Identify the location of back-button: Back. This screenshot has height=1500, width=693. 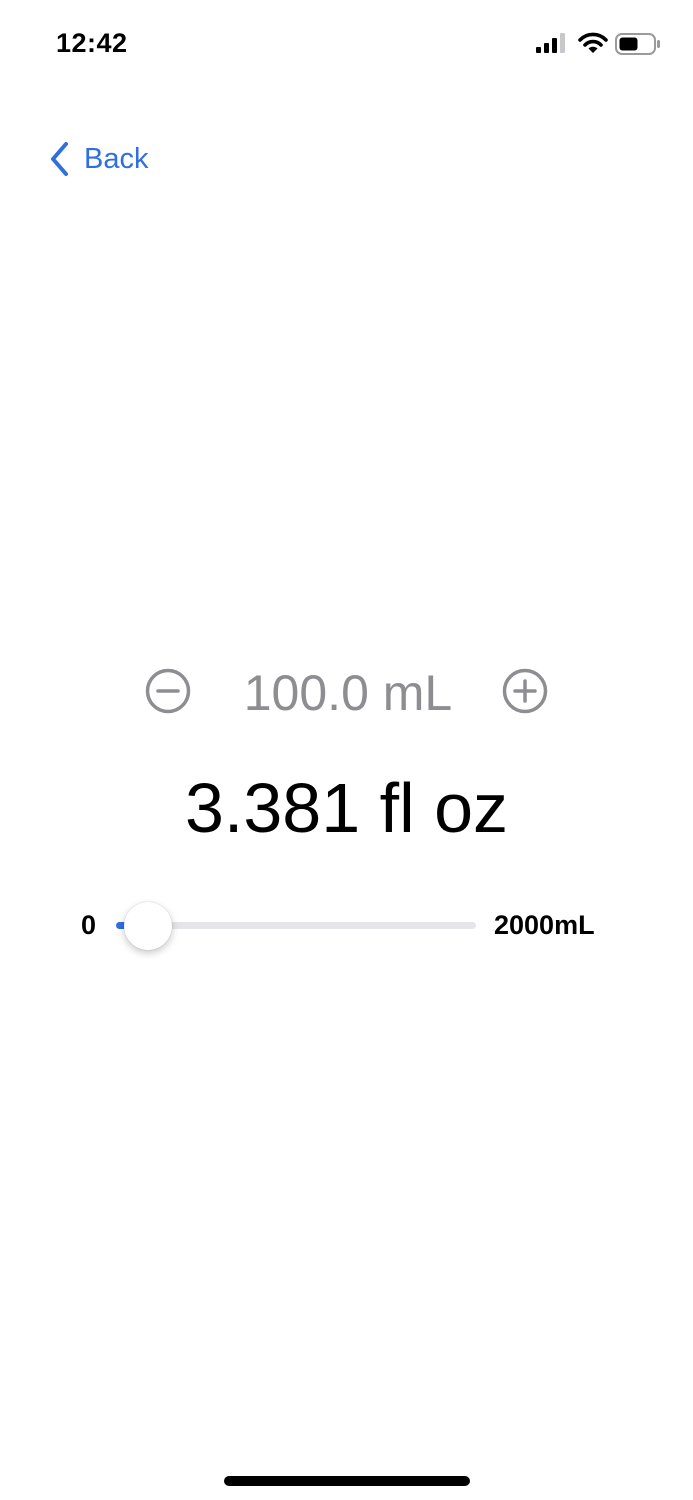
(98, 159).